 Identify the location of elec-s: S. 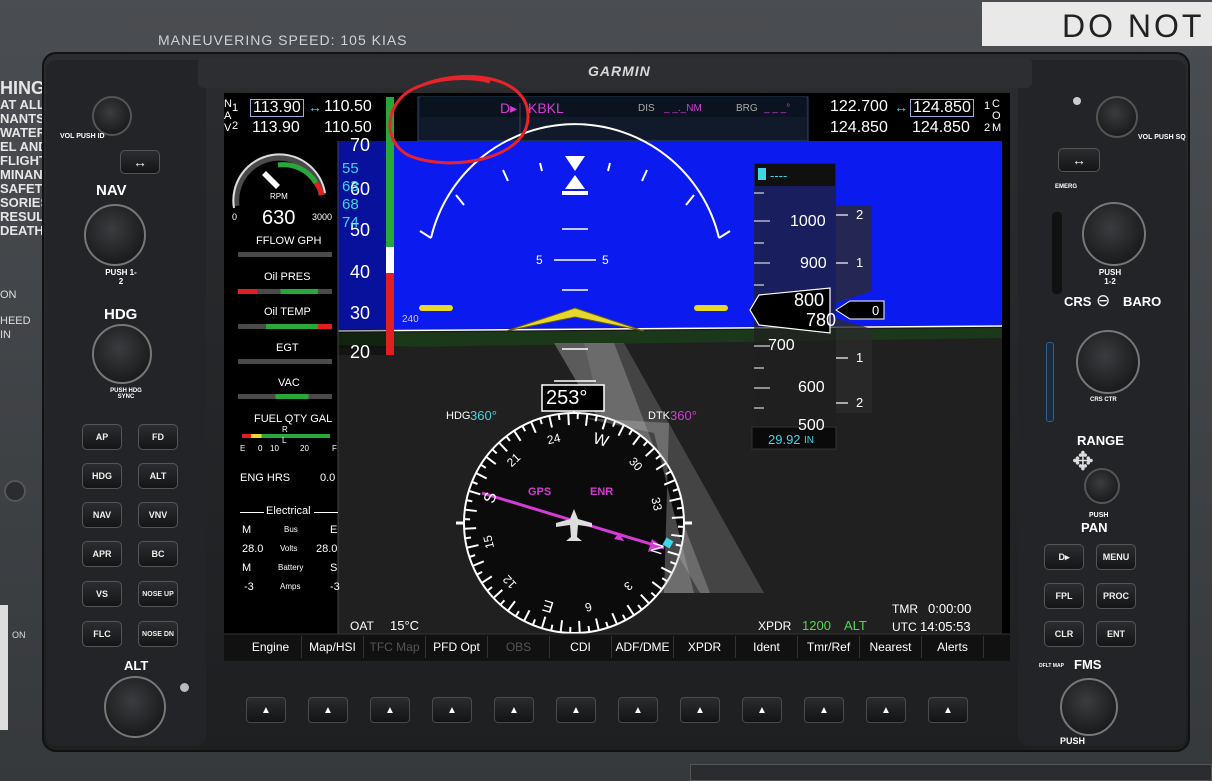
(334, 568).